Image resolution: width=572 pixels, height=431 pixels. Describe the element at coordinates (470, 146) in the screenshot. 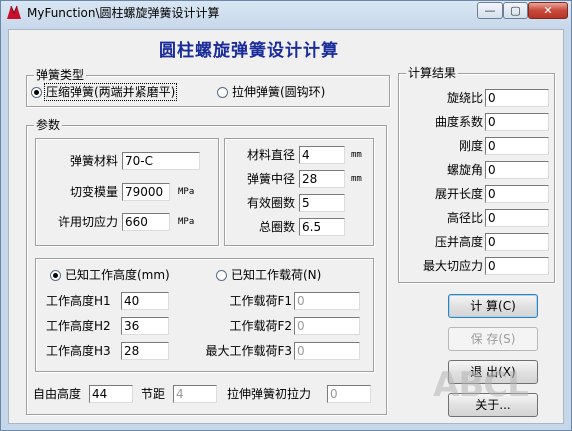

I see `result-label-stiffness: 刚度` at that location.